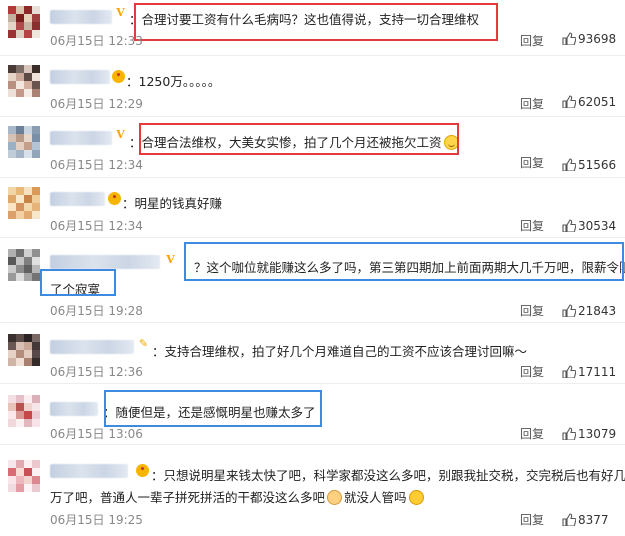 Image resolution: width=625 pixels, height=536 pixels. What do you see at coordinates (96, 434) in the screenshot?
I see `comment-time: 06月15日 13:06` at bounding box center [96, 434].